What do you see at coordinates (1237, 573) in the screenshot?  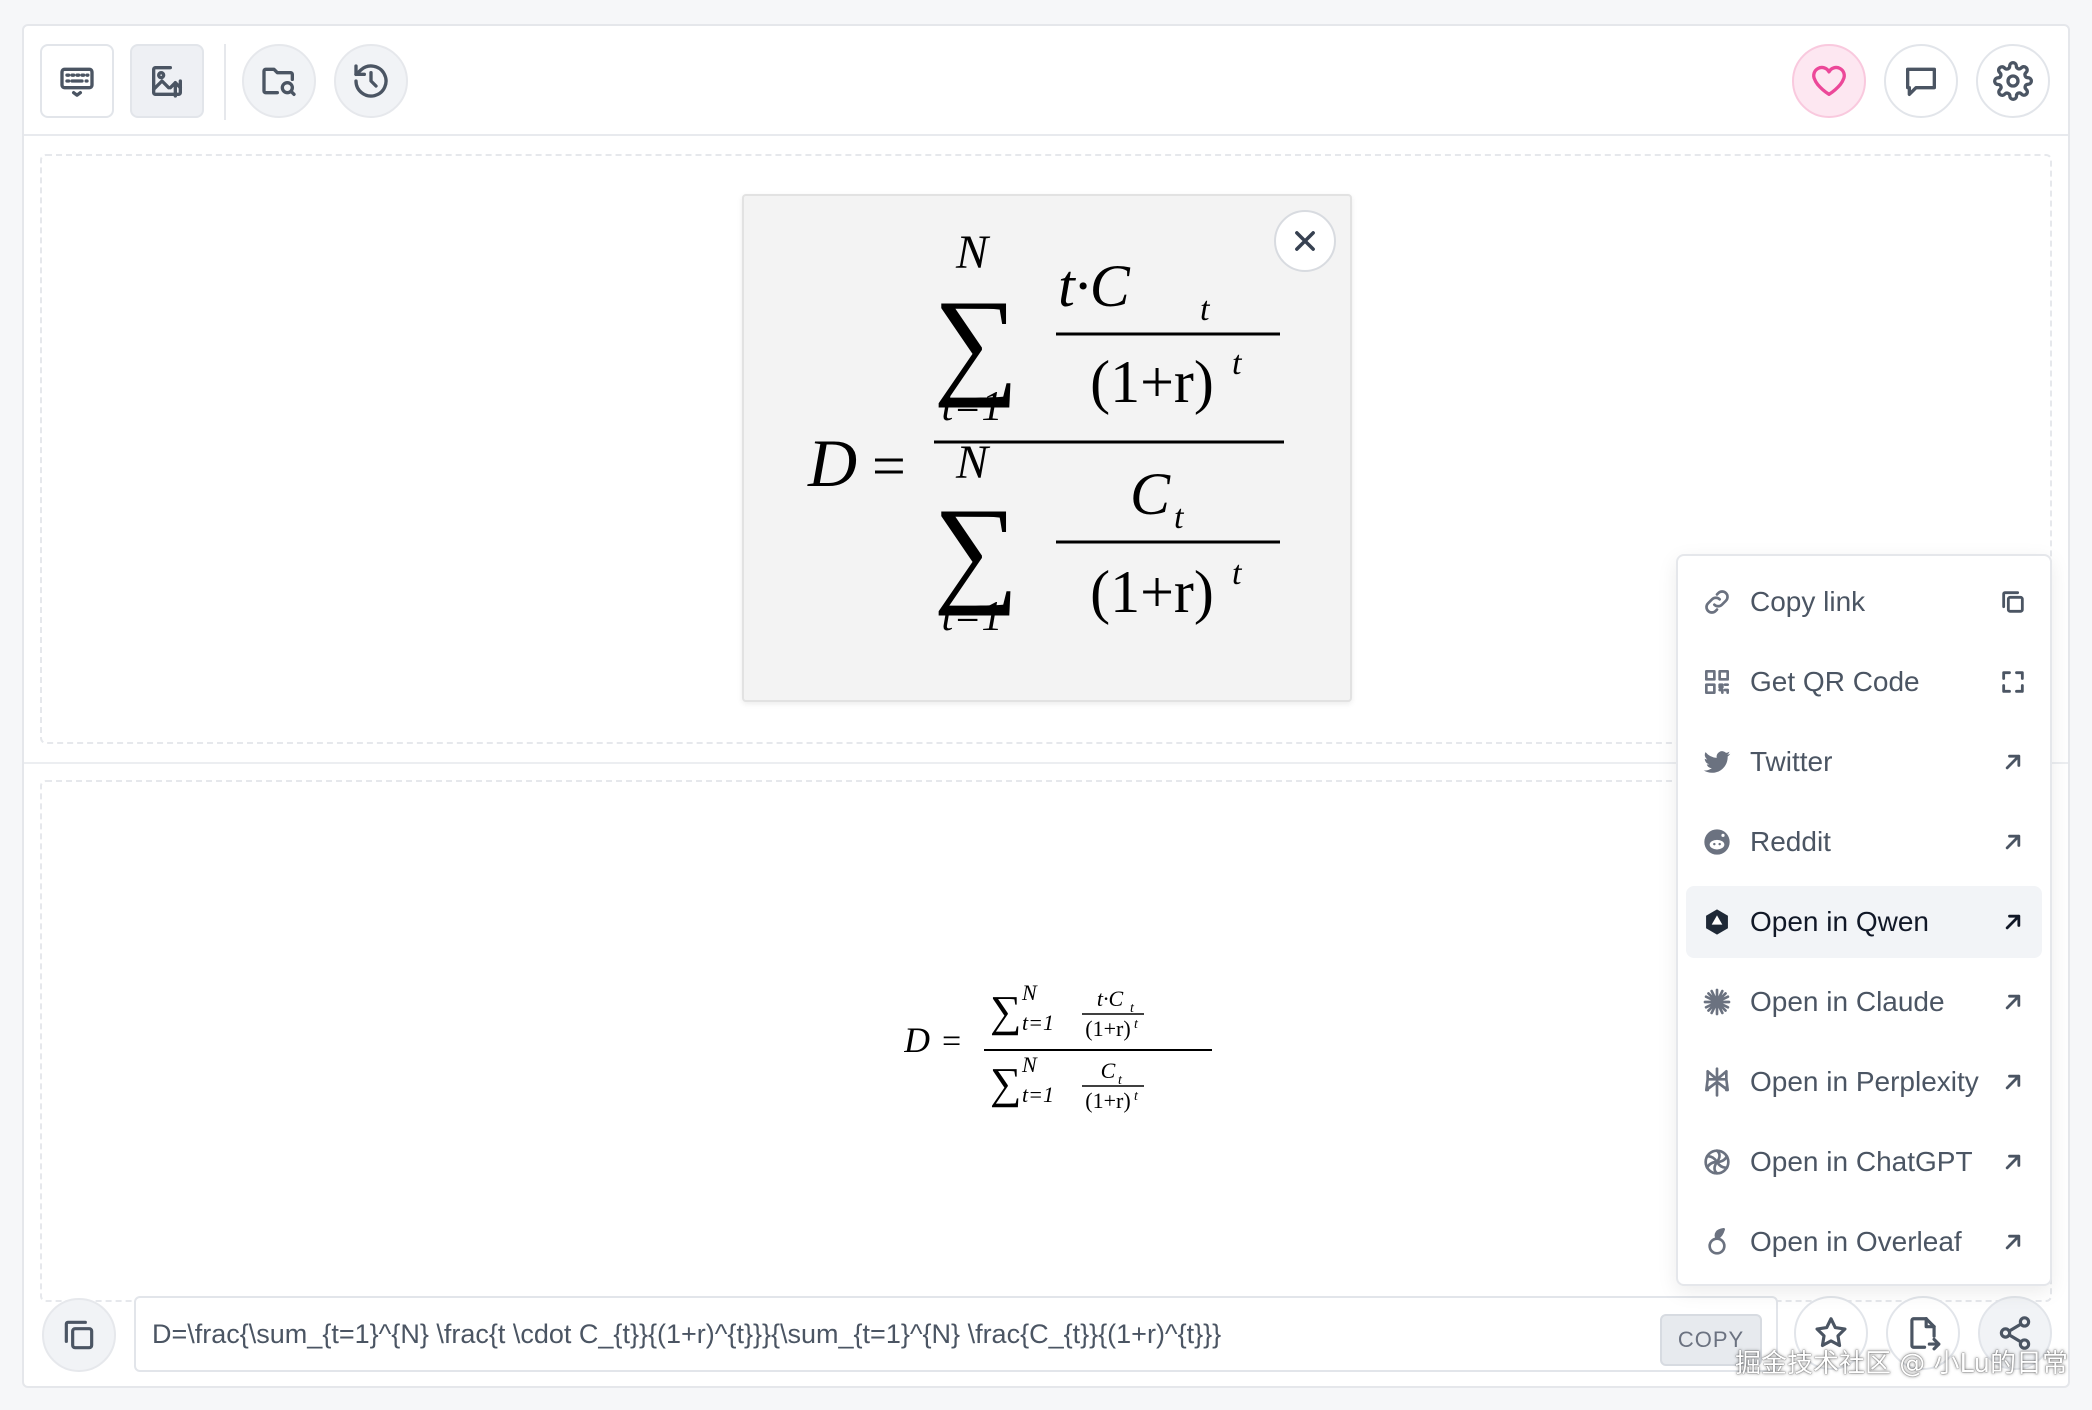 I see `den-den-exp: t` at bounding box center [1237, 573].